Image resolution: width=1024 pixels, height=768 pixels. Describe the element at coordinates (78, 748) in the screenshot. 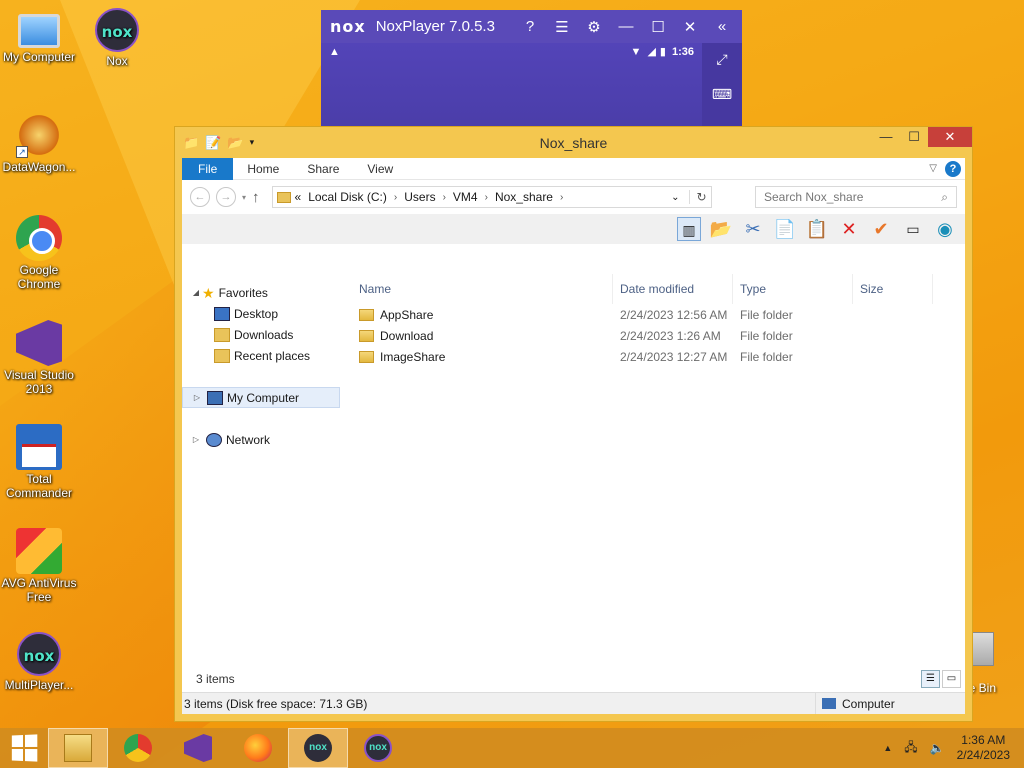

I see `taskbar-file-explorer` at that location.